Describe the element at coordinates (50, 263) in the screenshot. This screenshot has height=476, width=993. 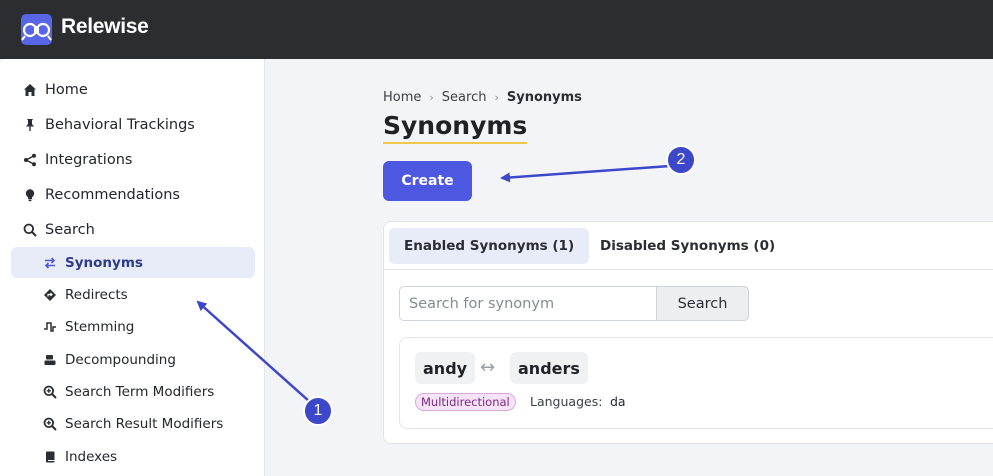
I see `swap-arrows-icon` at that location.